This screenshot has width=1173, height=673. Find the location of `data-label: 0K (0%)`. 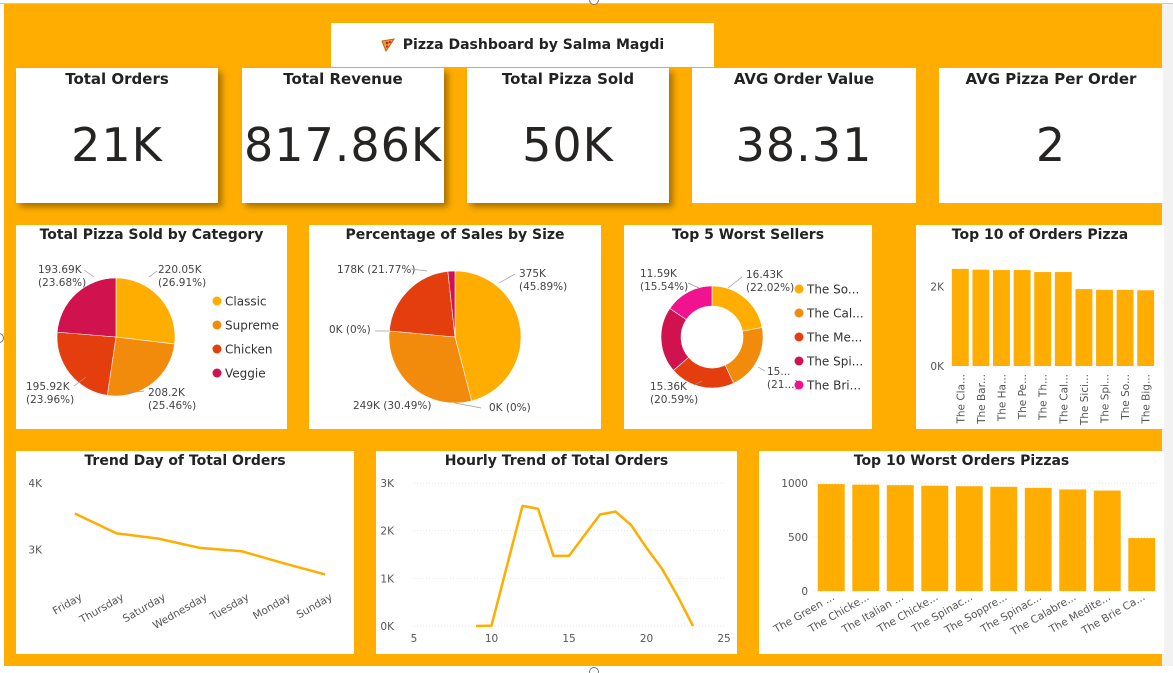

data-label: 0K (0%) is located at coordinates (350, 330).